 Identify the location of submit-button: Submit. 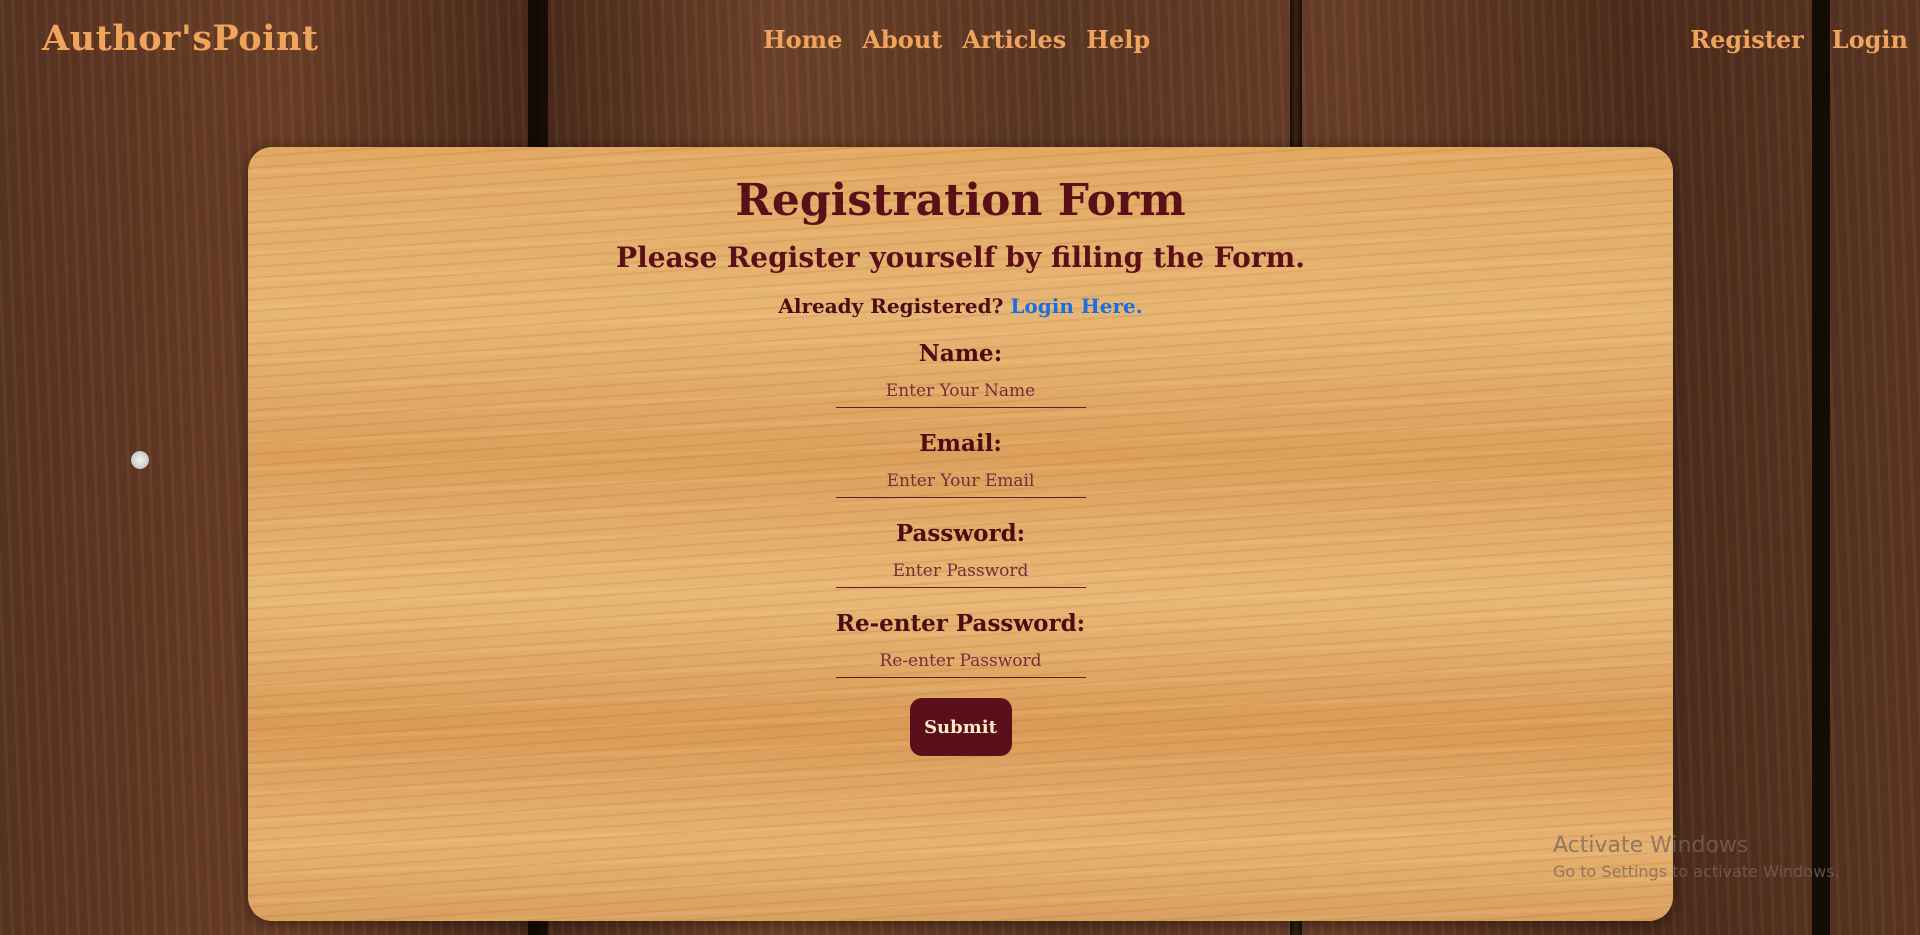
(960, 727).